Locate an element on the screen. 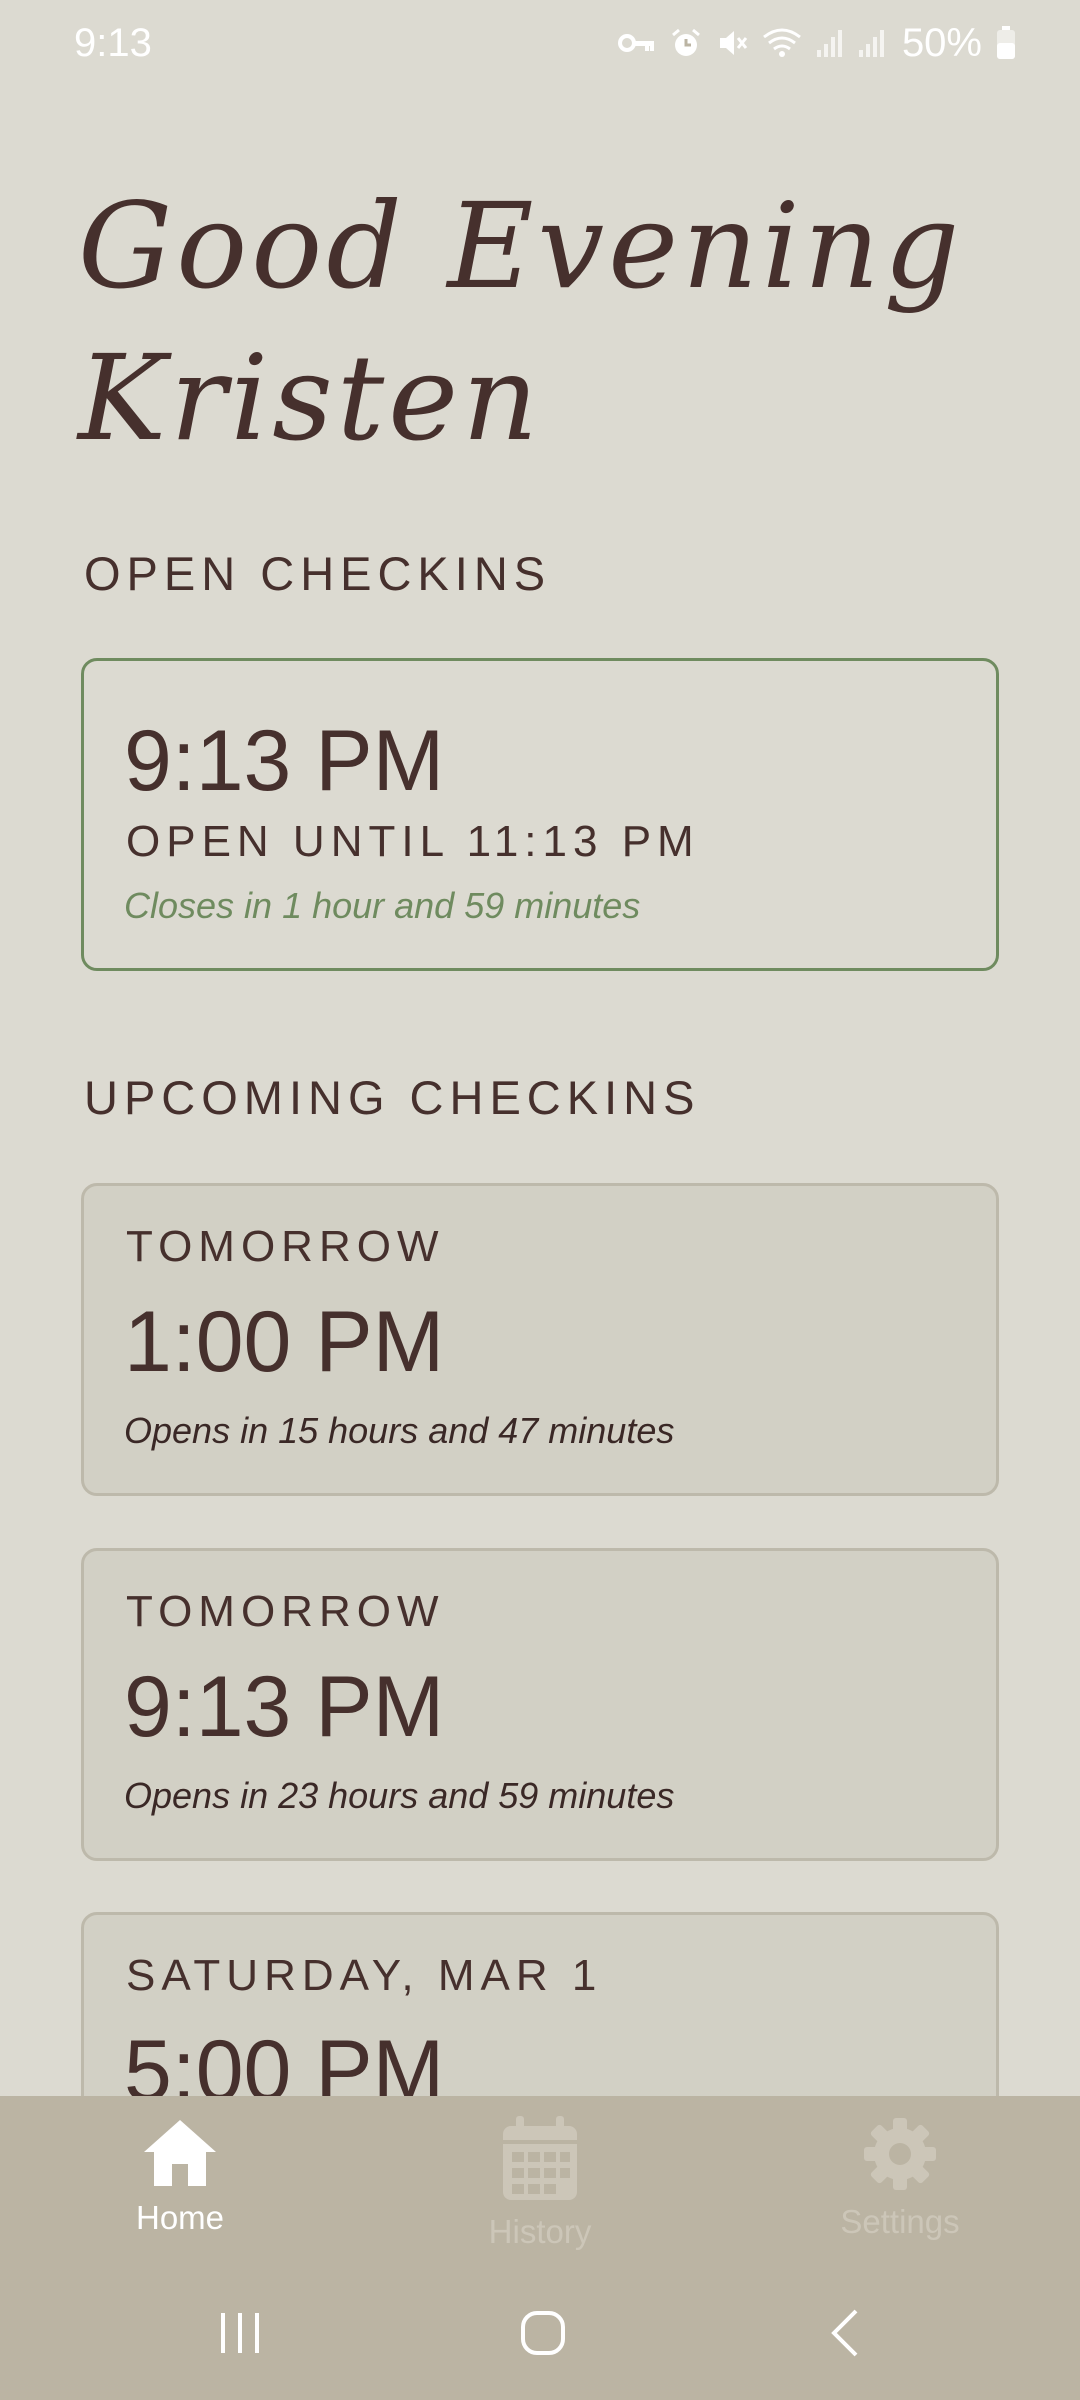 The width and height of the screenshot is (1080, 2400). alarm-icon is located at coordinates (686, 43).